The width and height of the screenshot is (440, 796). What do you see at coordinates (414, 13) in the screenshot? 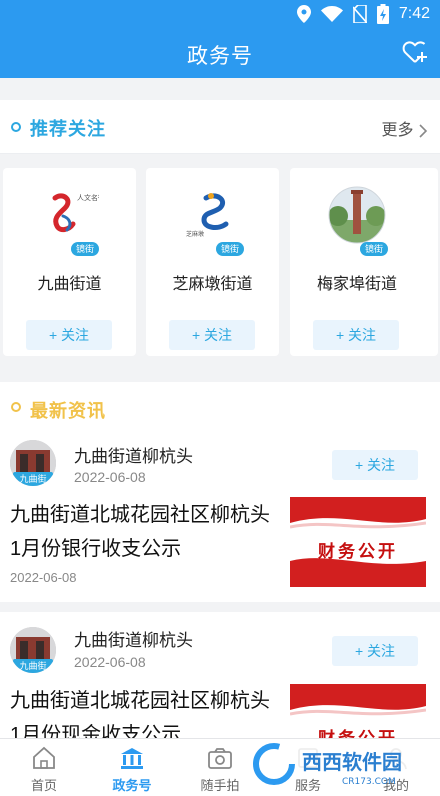
I see `status-time: 7:42` at bounding box center [414, 13].